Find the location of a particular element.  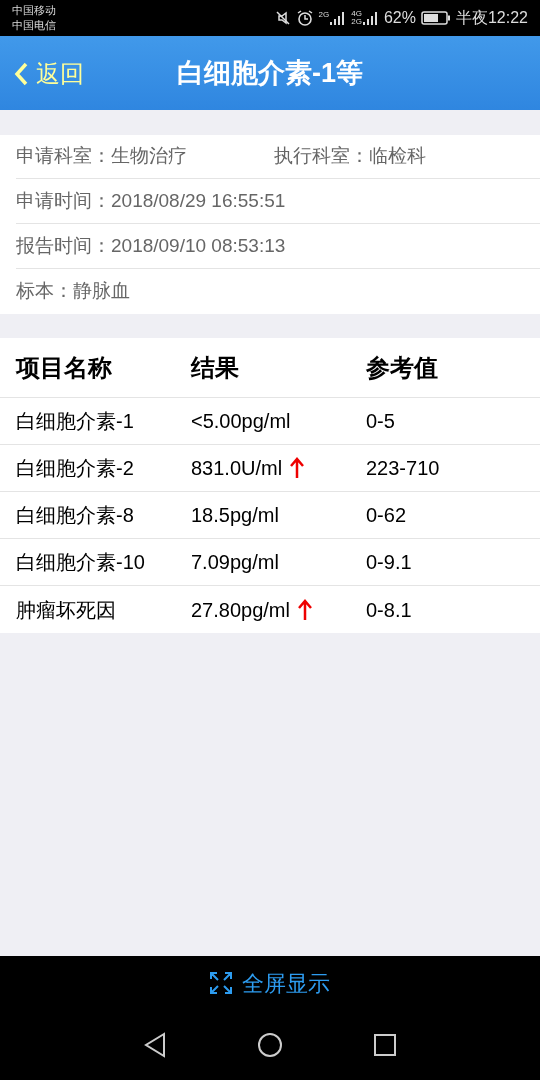

info-text: 标本：静脉血 is located at coordinates (73, 291).